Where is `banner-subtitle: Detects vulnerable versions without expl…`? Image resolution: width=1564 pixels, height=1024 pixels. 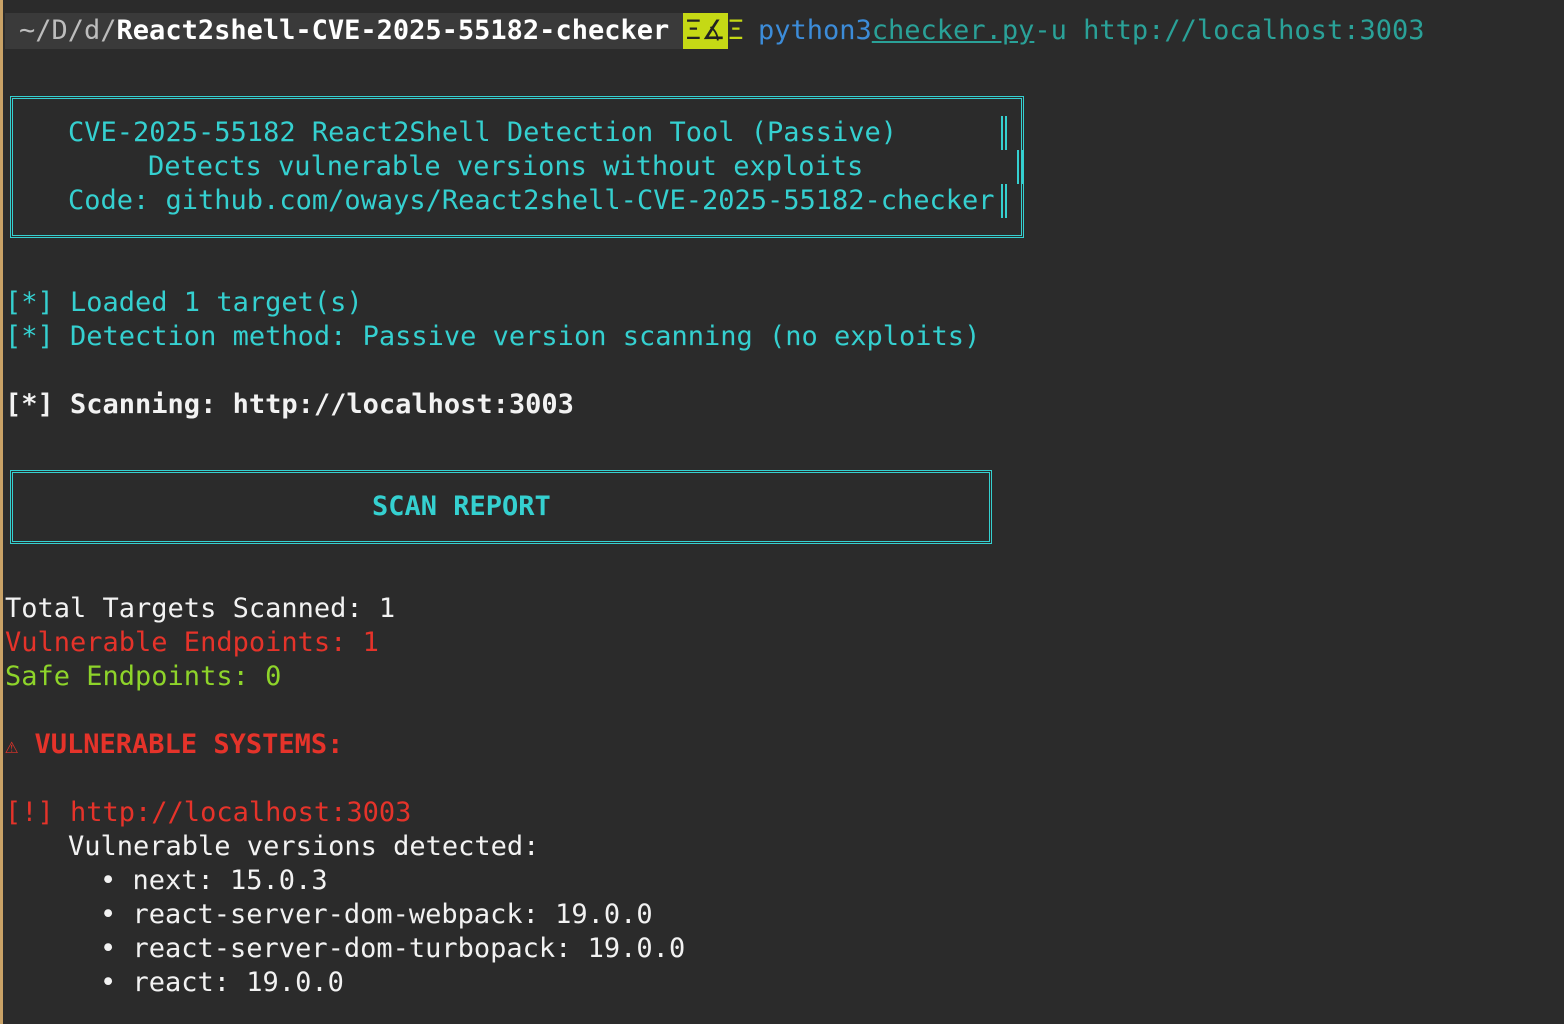 banner-subtitle: Detects vulnerable versions without expl… is located at coordinates (506, 166).